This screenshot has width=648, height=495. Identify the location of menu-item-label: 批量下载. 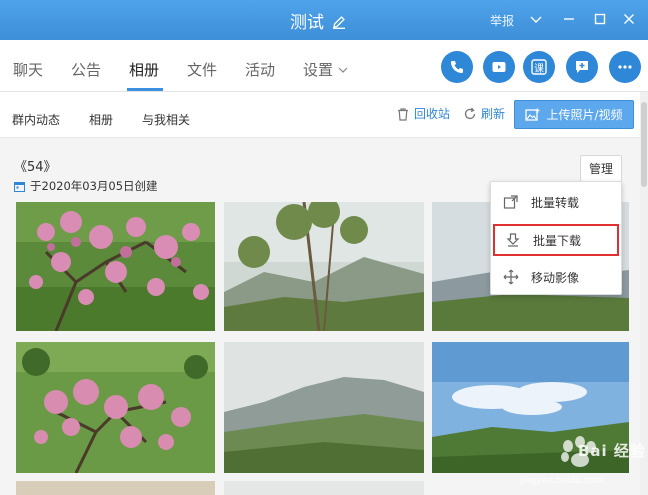
(557, 240).